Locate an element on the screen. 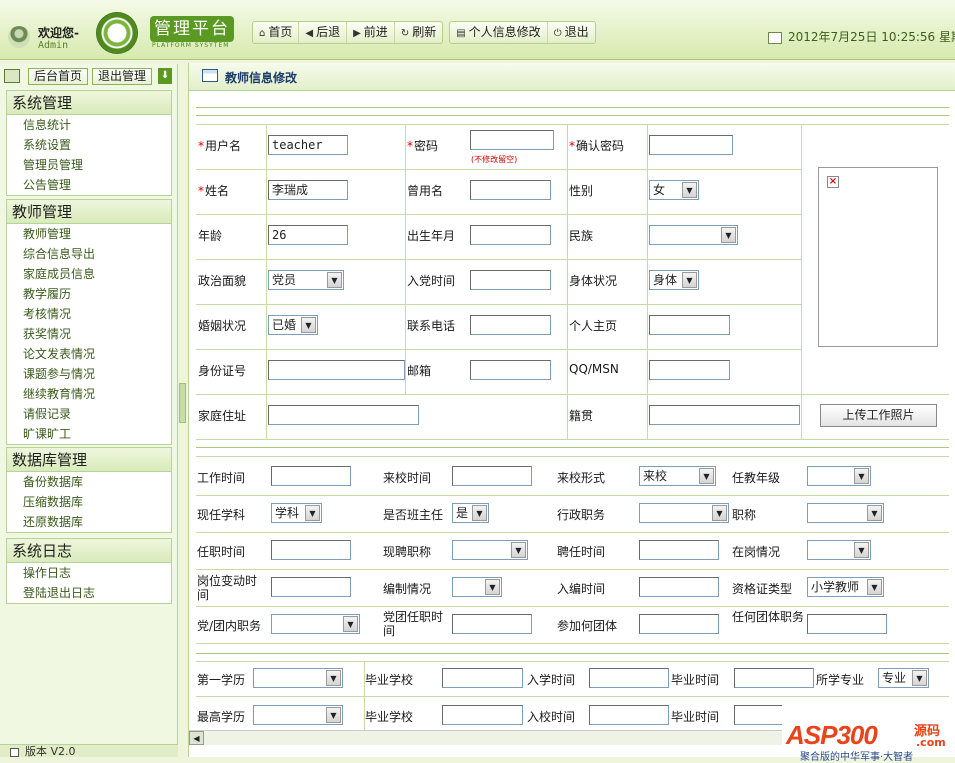  menu-item-awards: 获奖情况 is located at coordinates (89, 334).